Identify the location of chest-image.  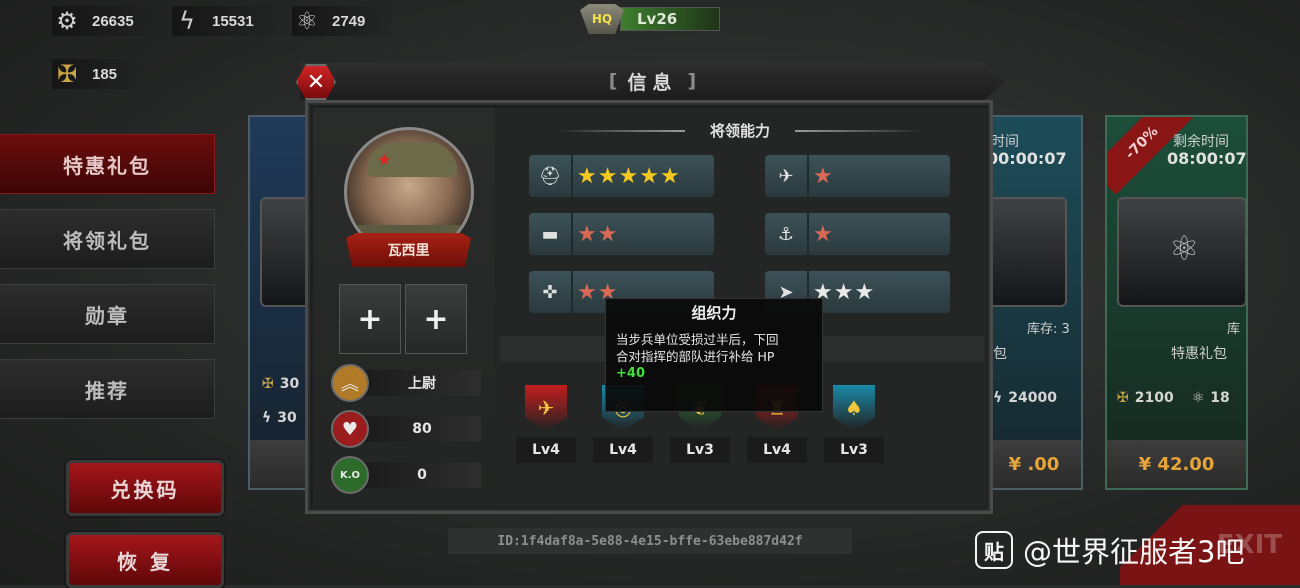
(1027, 252).